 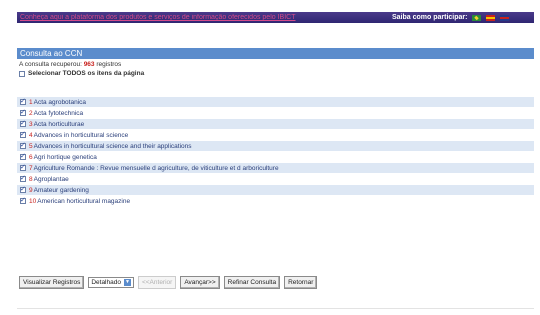 I want to click on item-number: 6, so click(x=31, y=157).